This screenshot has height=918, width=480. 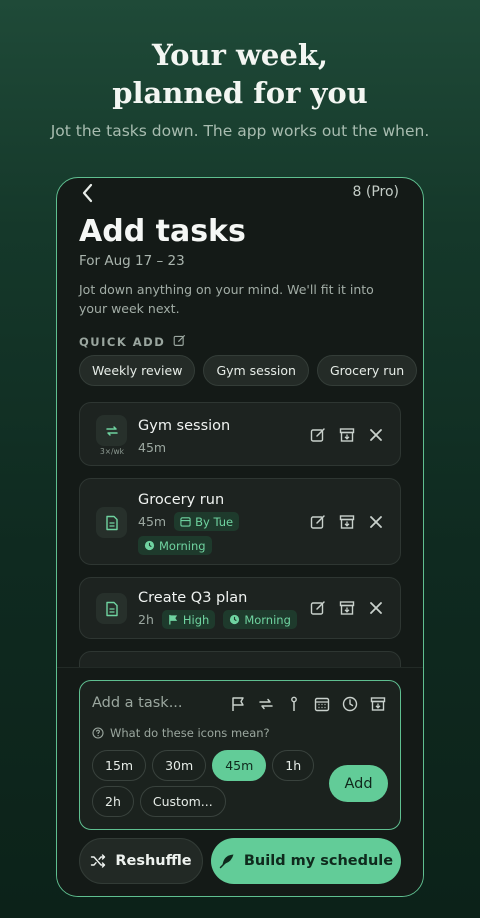 I want to click on quick-add-chips: Weekly review Gym session Grocery run, so click(x=248, y=370).